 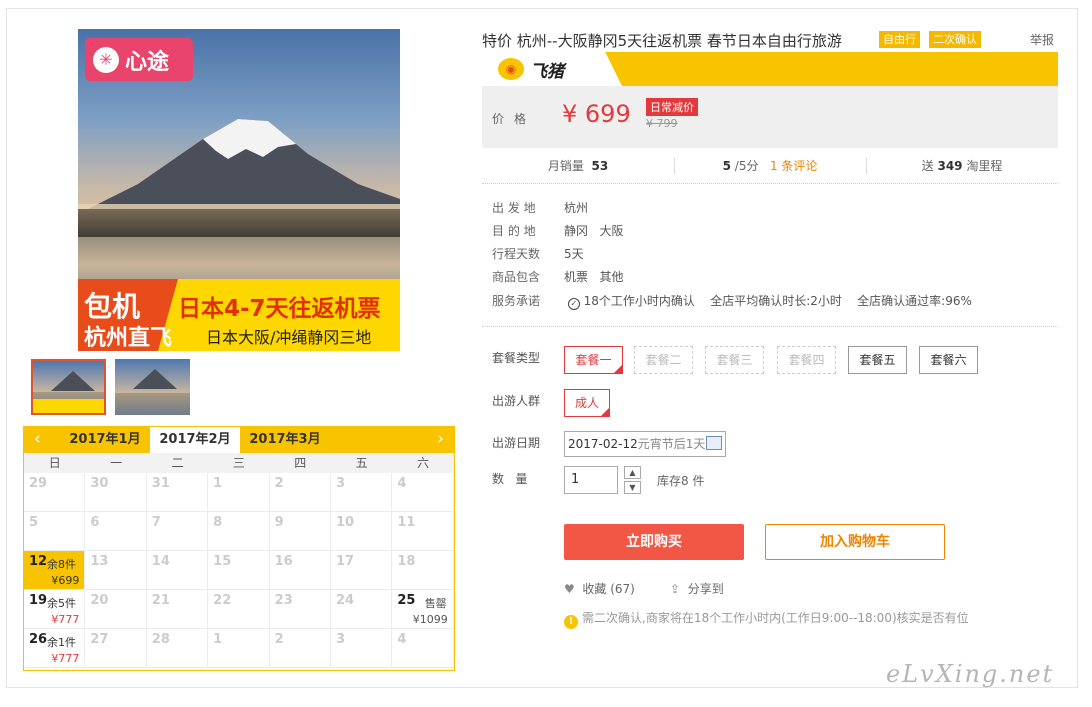 I want to click on weekday-label: 六, so click(x=423, y=463).